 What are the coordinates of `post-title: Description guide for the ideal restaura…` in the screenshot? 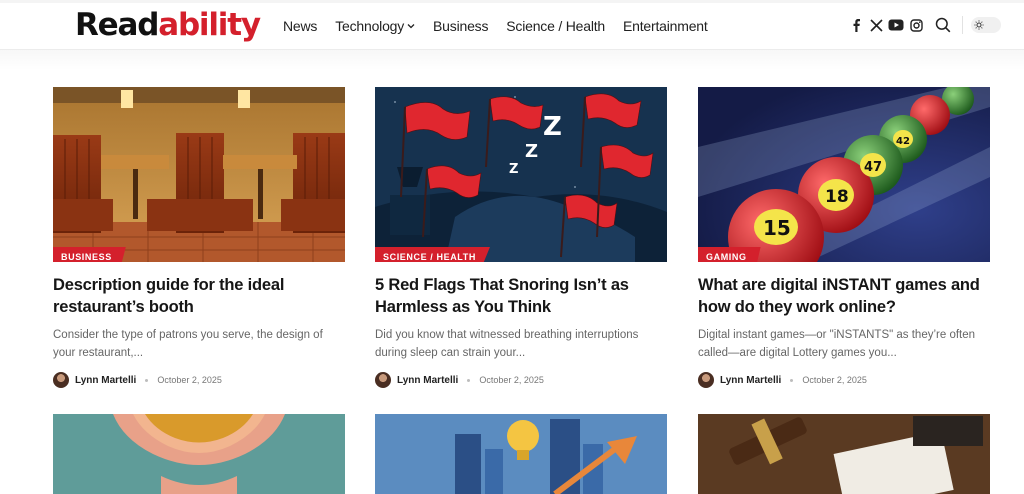 It's located at (199, 296).